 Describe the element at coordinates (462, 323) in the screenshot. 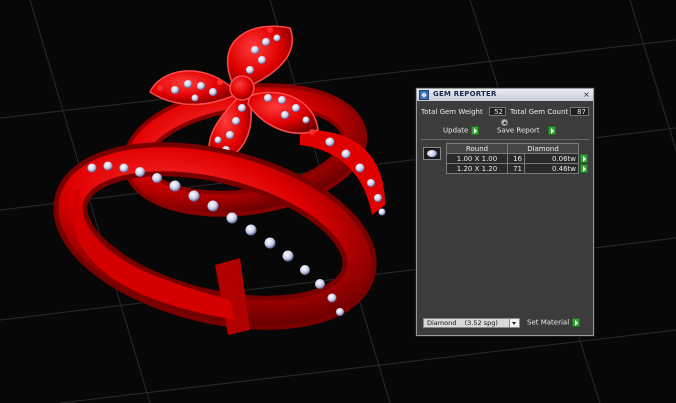

I see `material-select-value: Diamond (3.52 spg)` at that location.